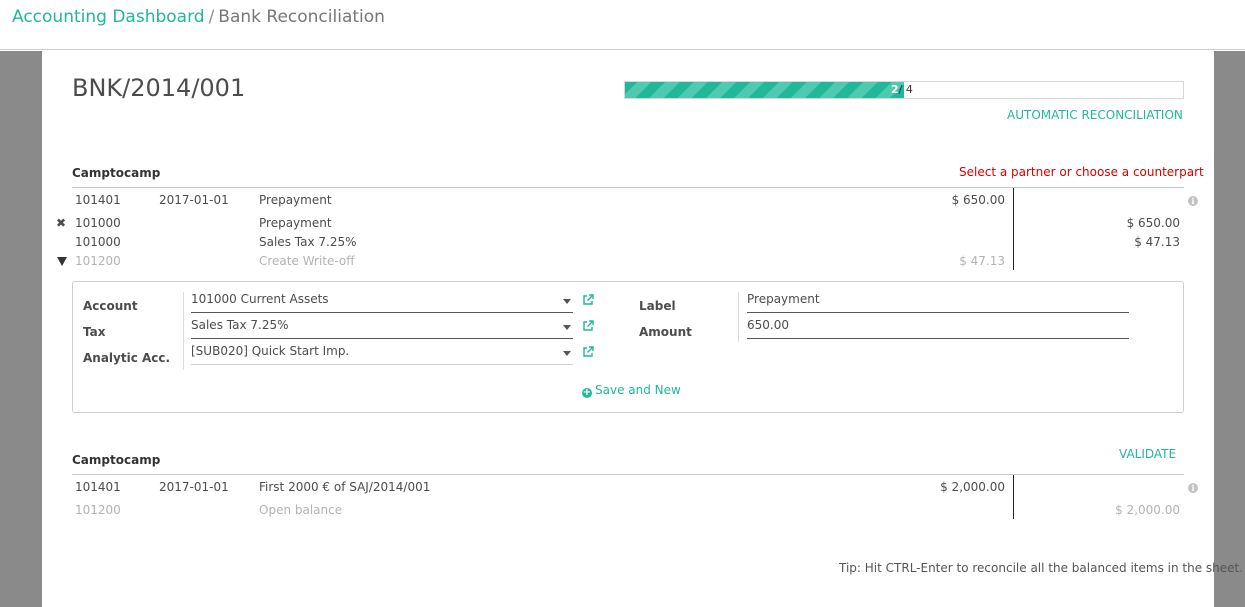 This screenshot has height=607, width=1245. Describe the element at coordinates (1147, 510) in the screenshot. I see `line2-open-credit: $ 2,000.00` at that location.